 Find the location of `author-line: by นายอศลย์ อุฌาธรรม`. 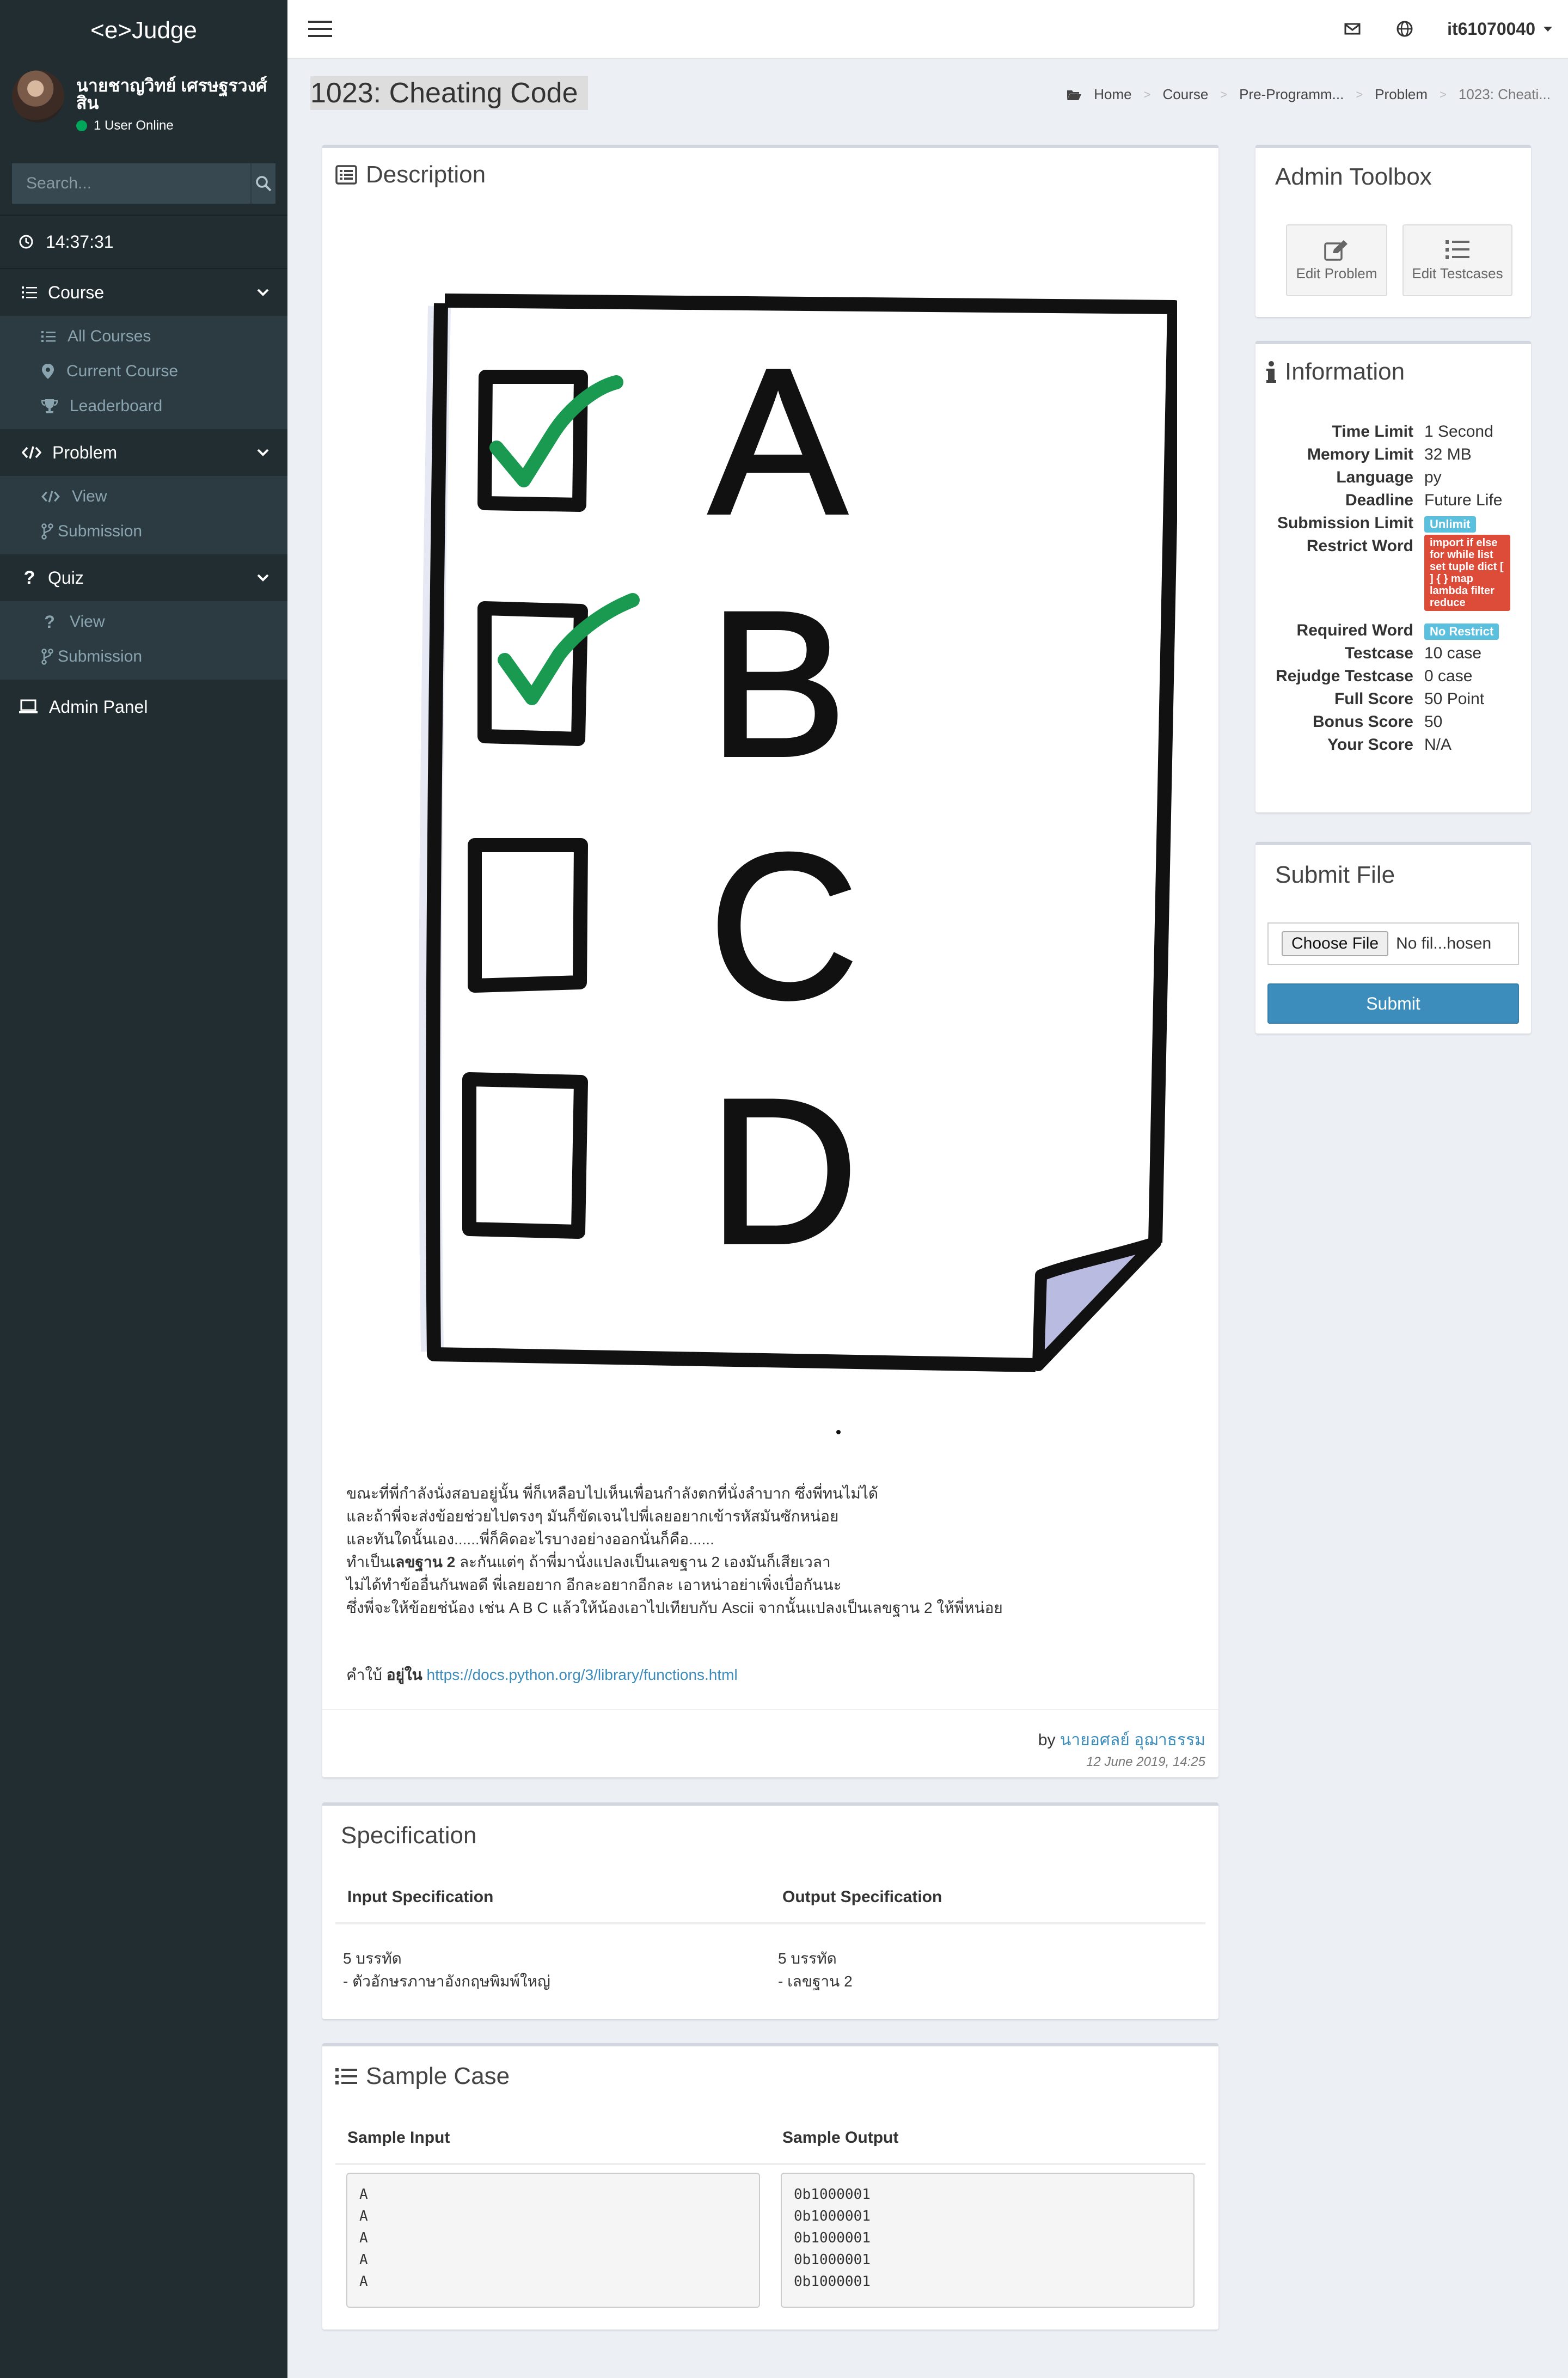

author-line: by นายอศลย์ อุฌาธรรม is located at coordinates (1121, 1740).